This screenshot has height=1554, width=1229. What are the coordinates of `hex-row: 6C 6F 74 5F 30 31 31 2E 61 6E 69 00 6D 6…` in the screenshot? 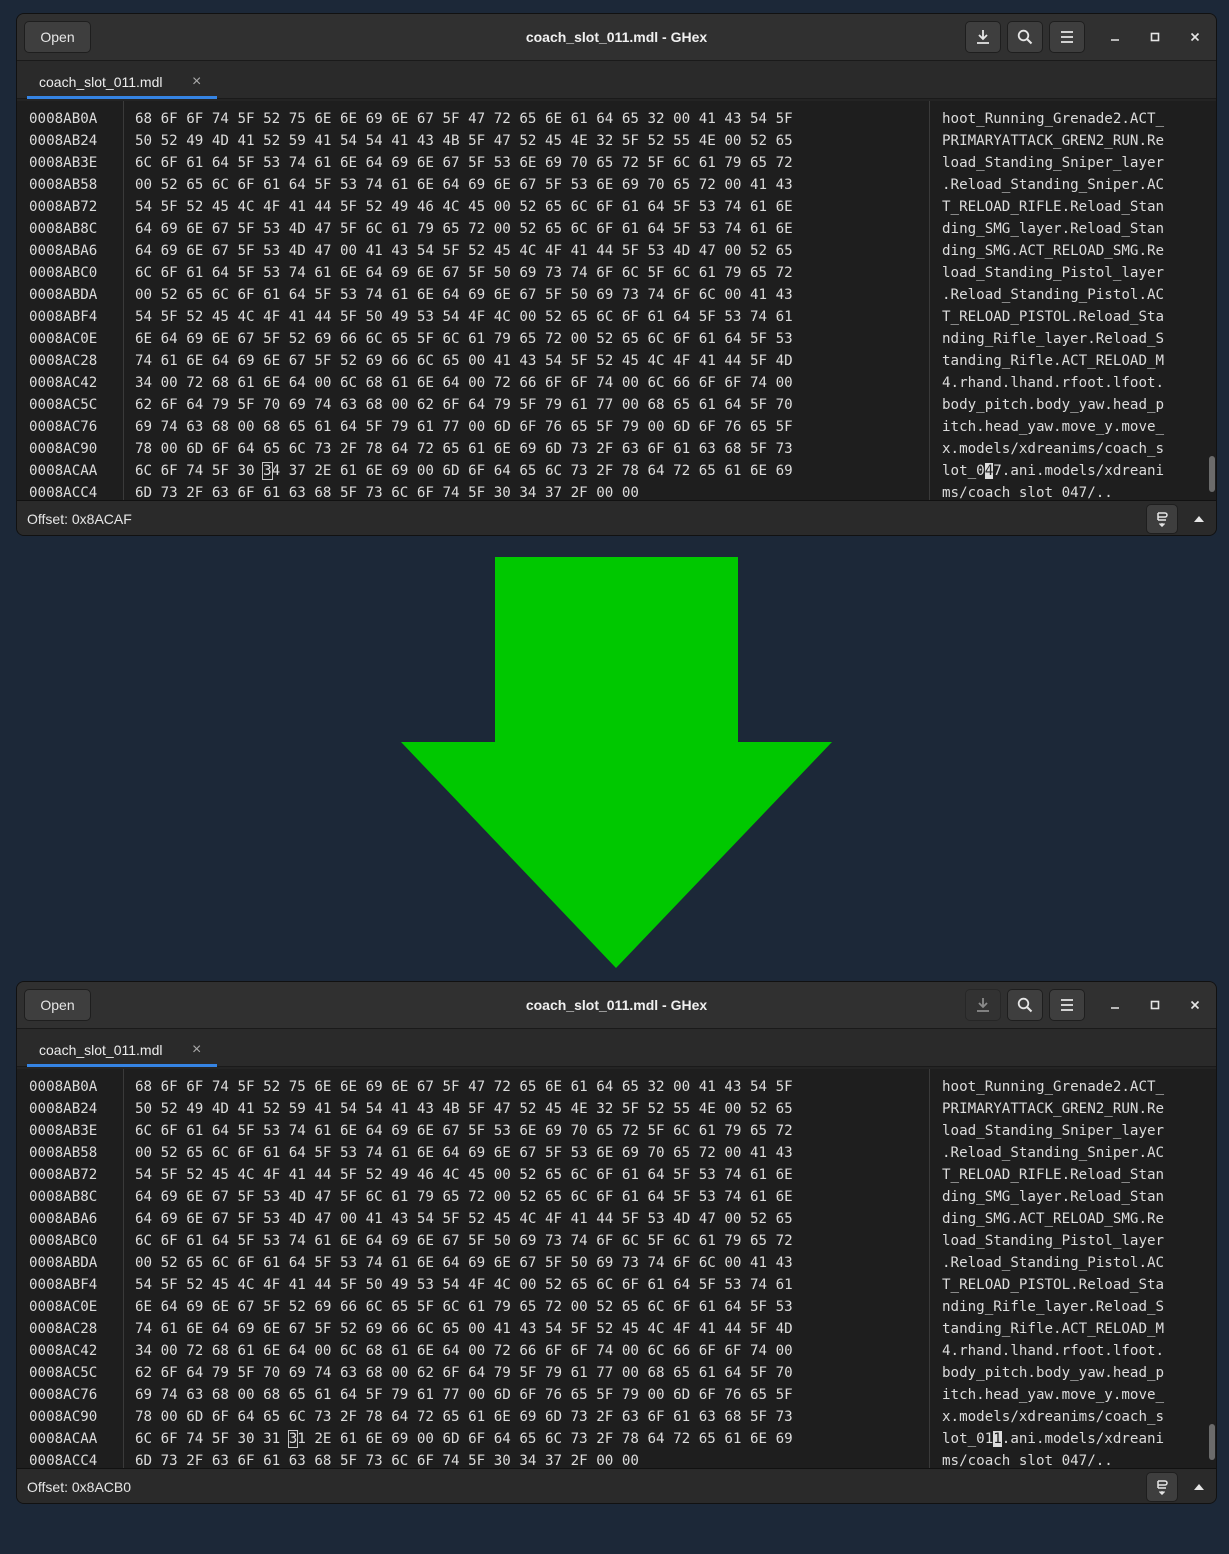 It's located at (464, 1439).